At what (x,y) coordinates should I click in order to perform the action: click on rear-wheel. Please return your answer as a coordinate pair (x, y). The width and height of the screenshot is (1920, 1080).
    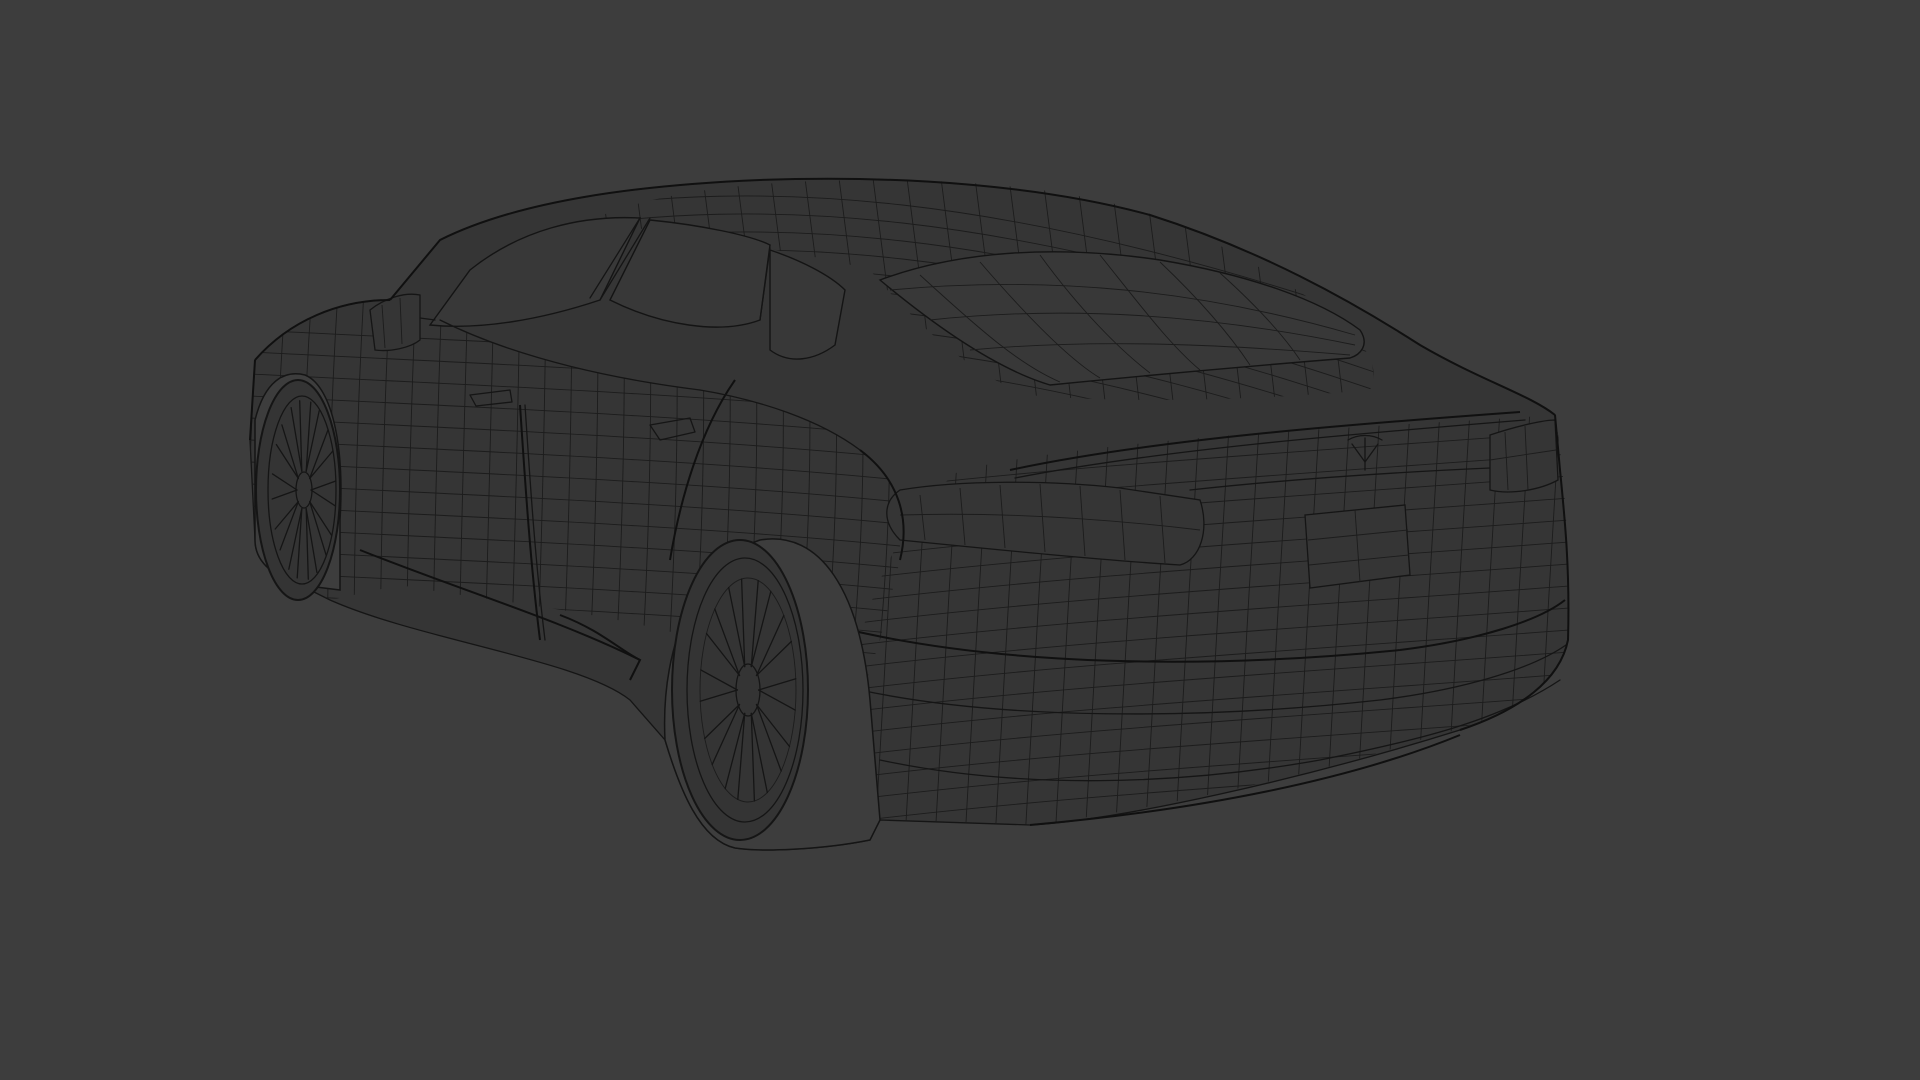
    Looking at the image, I should click on (740, 690).